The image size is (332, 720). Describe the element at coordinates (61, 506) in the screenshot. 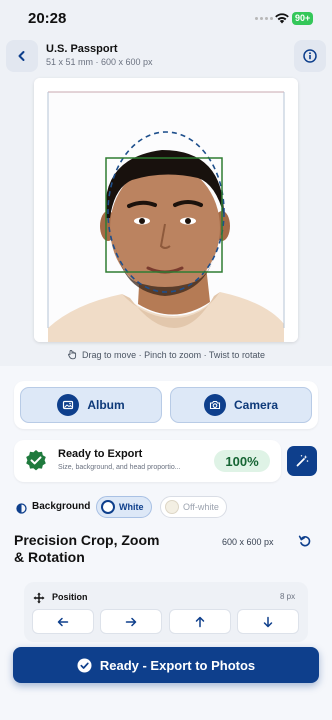

I see `background-label: Background` at that location.